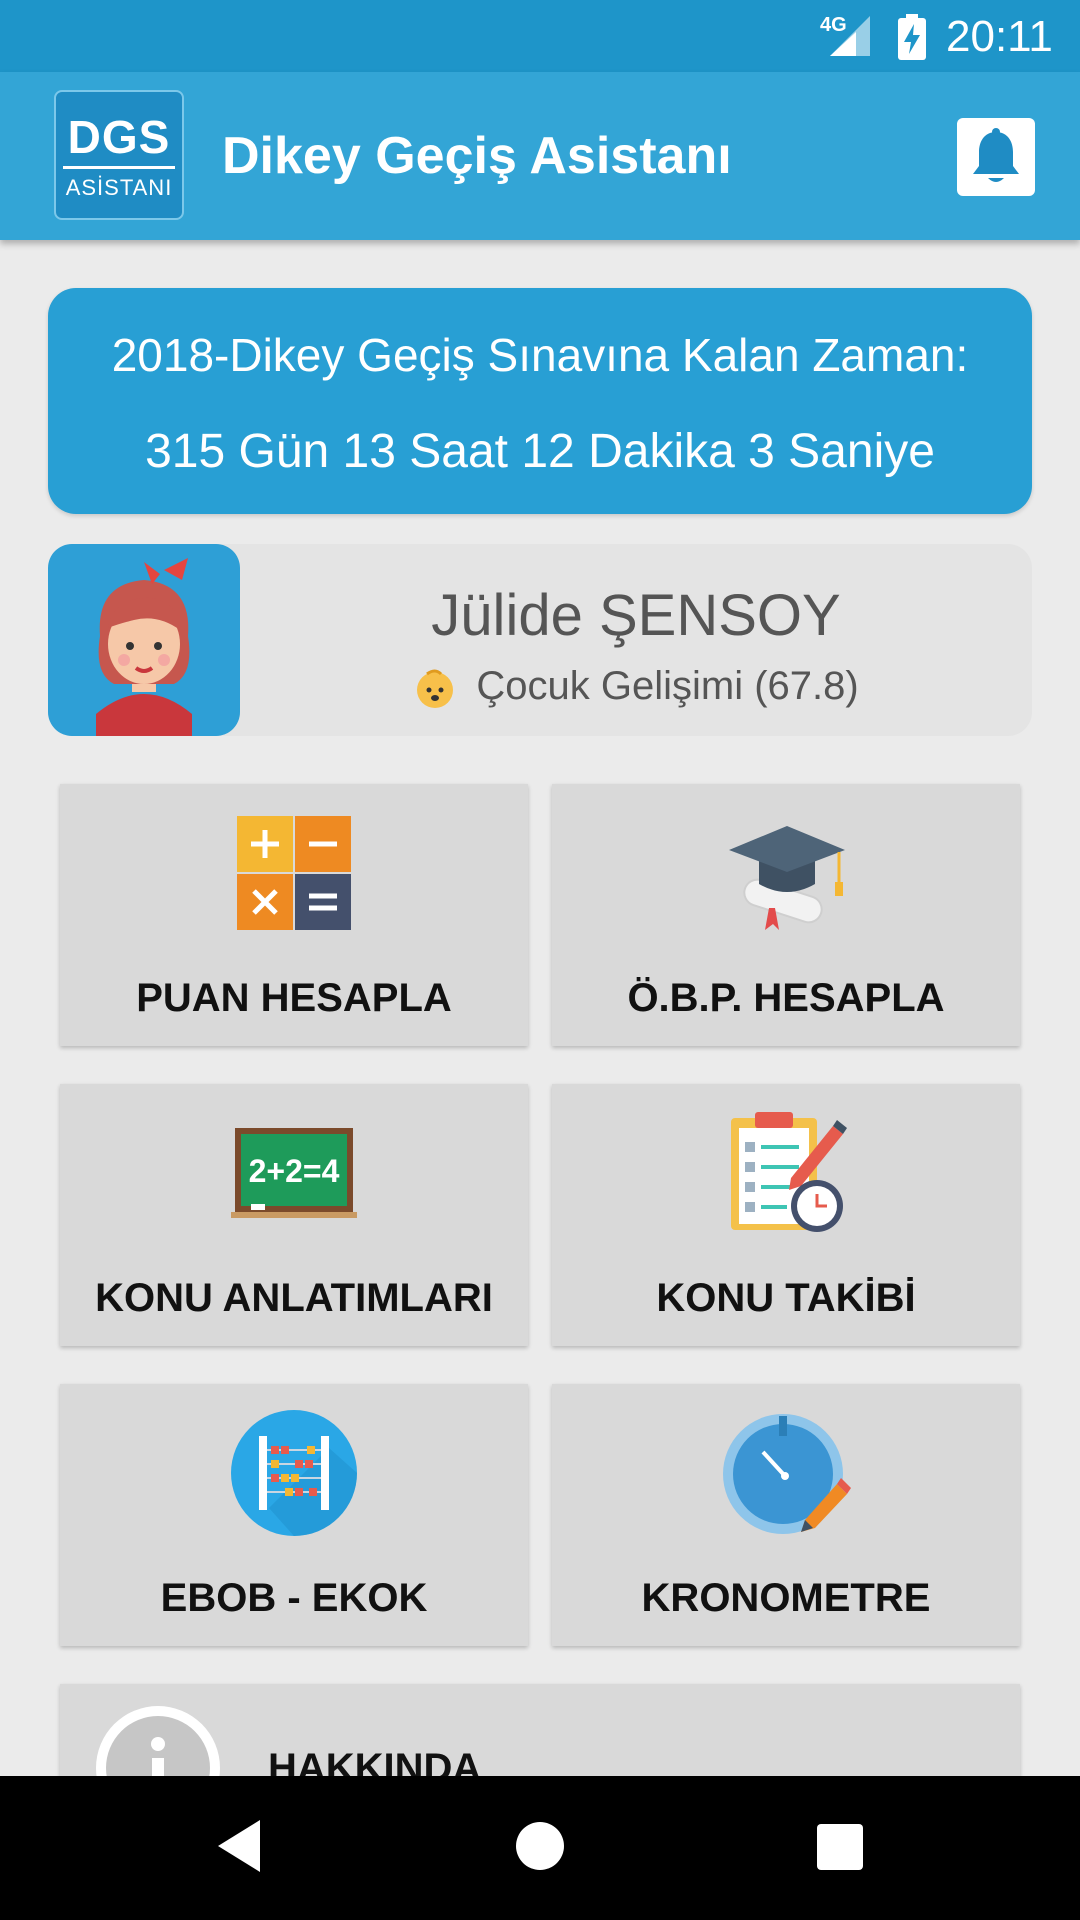 The width and height of the screenshot is (1080, 1920). Describe the element at coordinates (144, 647) in the screenshot. I see `woman-avatar-icon` at that location.